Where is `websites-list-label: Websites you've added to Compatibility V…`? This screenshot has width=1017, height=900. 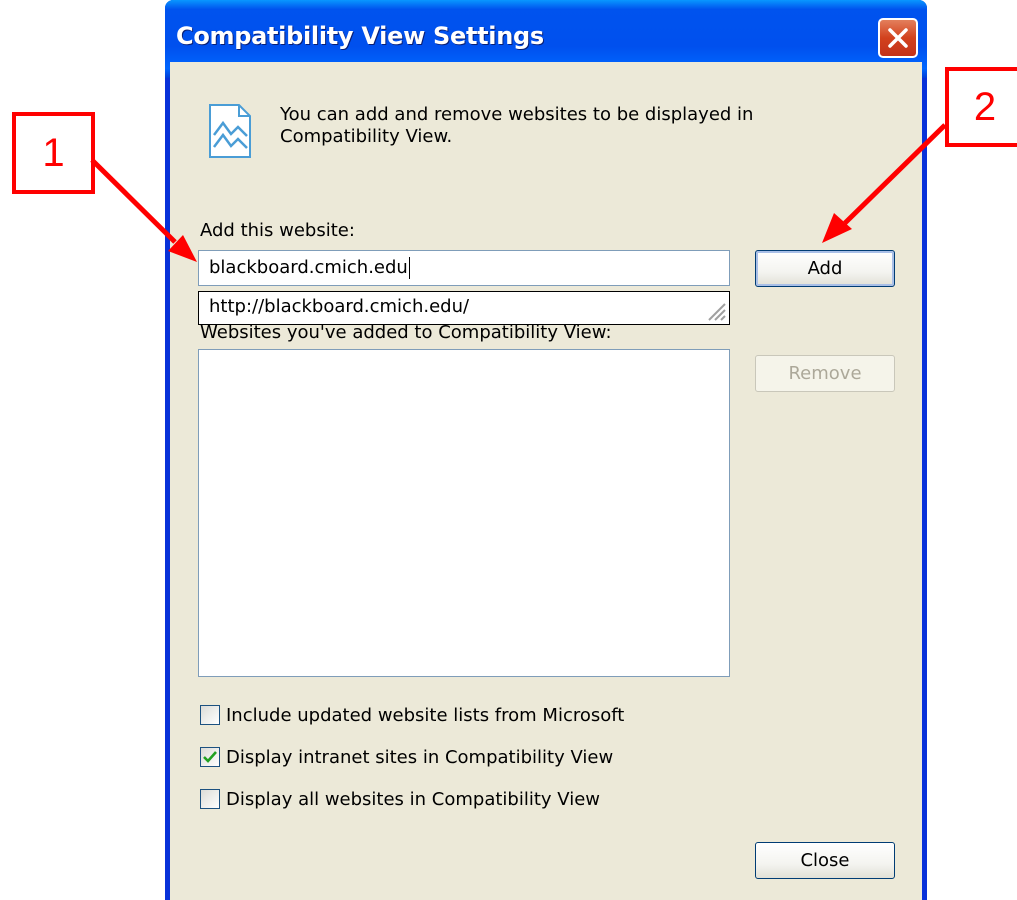 websites-list-label: Websites you've added to Compatibility V… is located at coordinates (406, 332).